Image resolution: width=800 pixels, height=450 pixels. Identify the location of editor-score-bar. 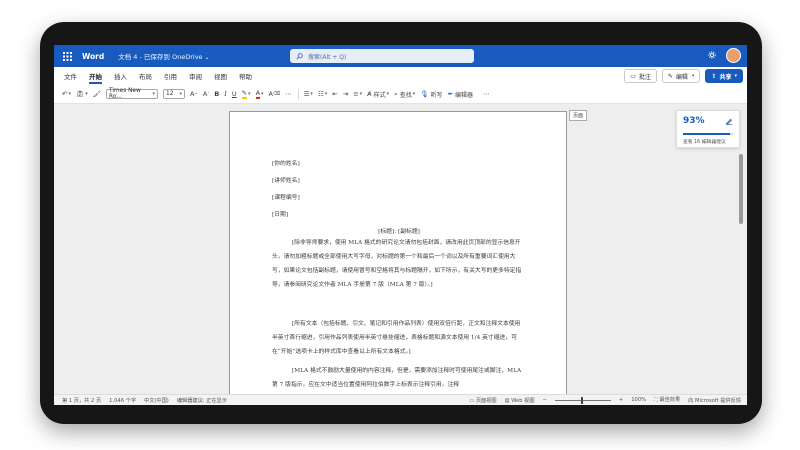
(708, 134).